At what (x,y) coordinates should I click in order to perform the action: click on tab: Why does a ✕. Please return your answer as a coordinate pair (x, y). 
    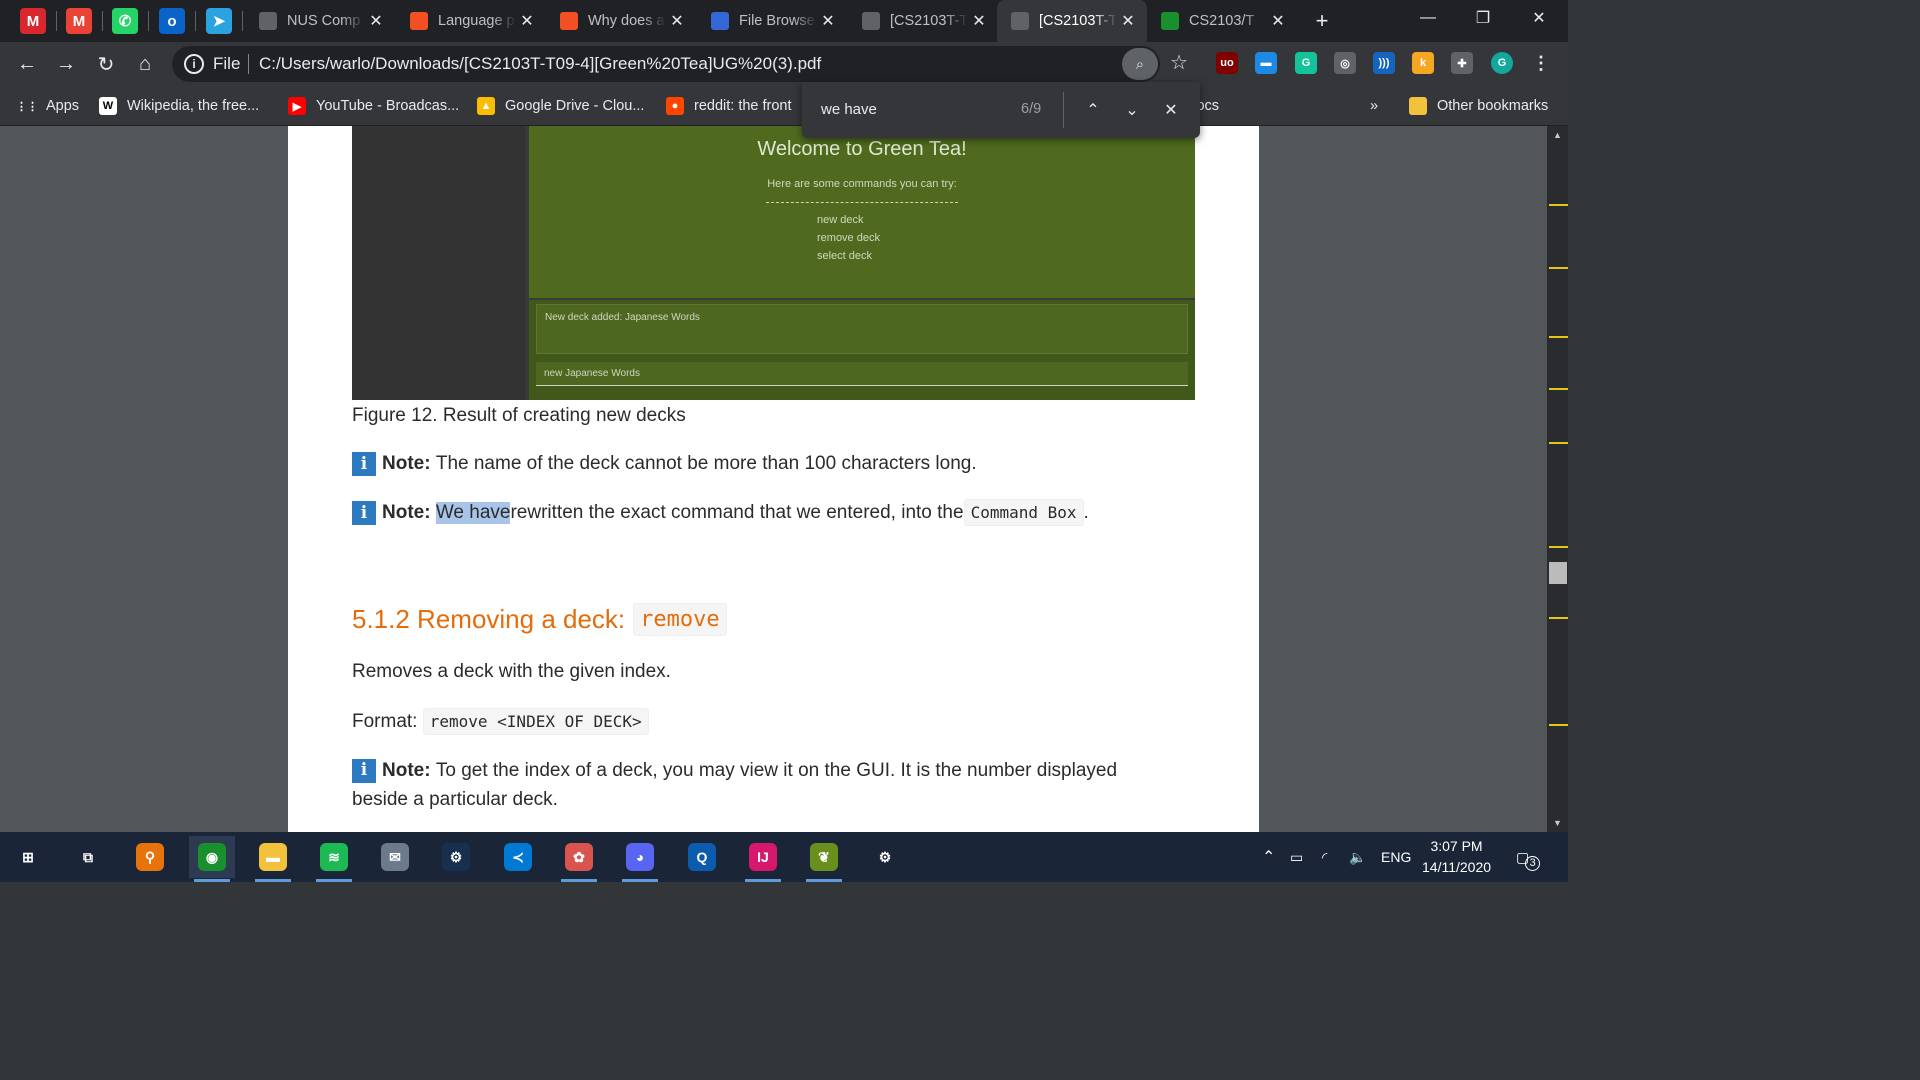
    Looking at the image, I should click on (621, 21).